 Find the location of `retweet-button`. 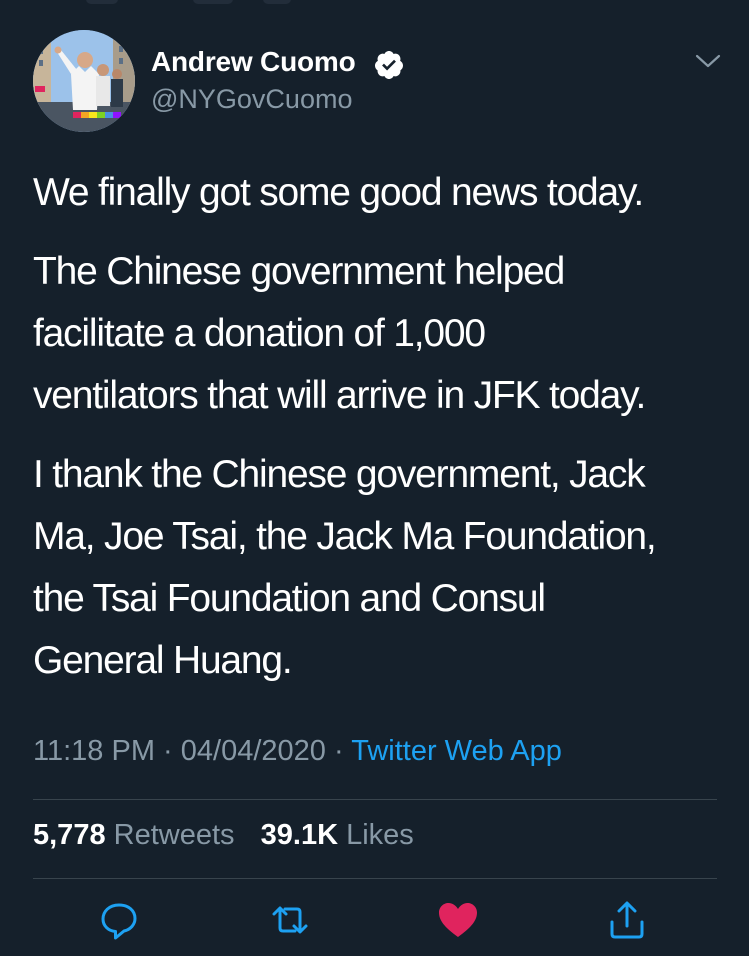

retweet-button is located at coordinates (290, 920).